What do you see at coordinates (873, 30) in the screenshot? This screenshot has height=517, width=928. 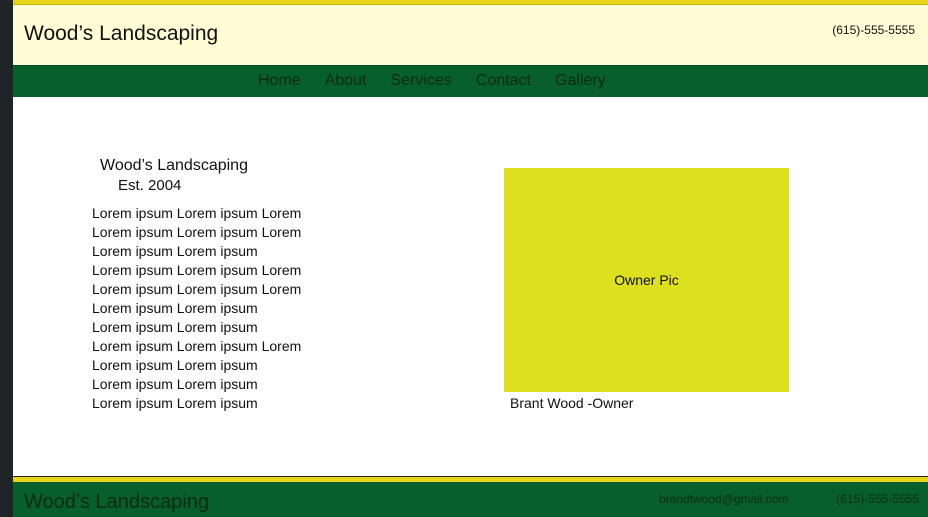 I see `header-phone: (615)-555-5555` at bounding box center [873, 30].